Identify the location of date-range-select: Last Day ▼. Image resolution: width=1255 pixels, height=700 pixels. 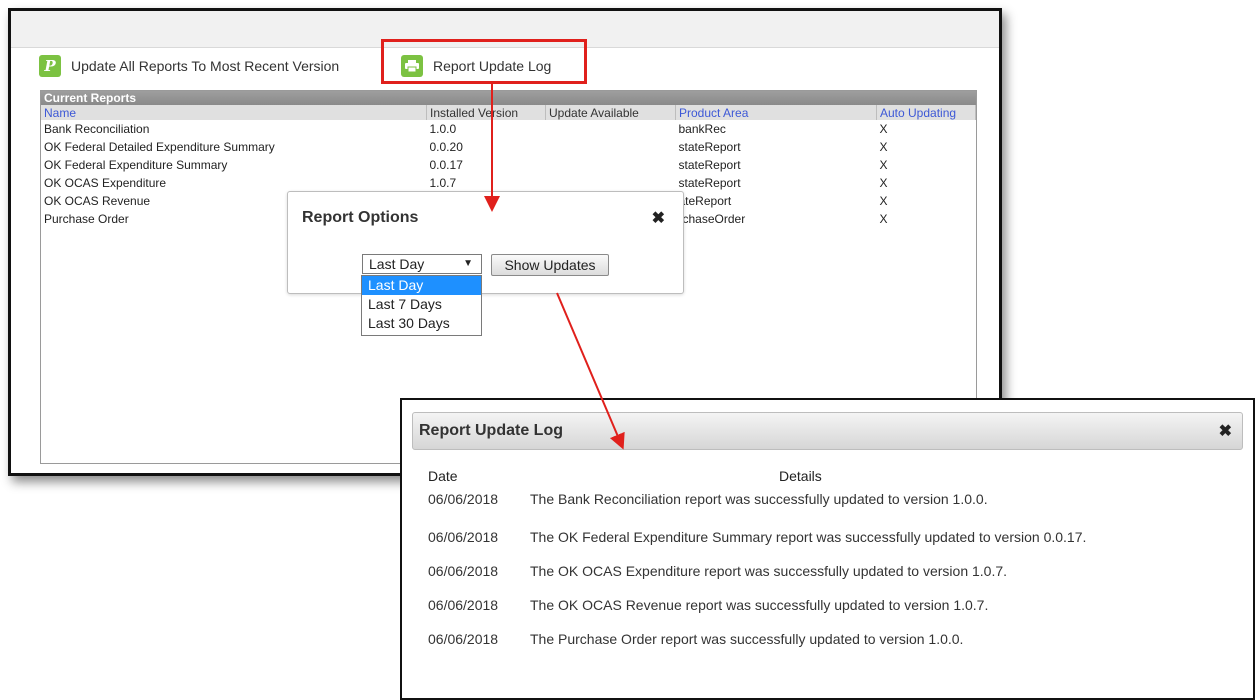
(422, 264).